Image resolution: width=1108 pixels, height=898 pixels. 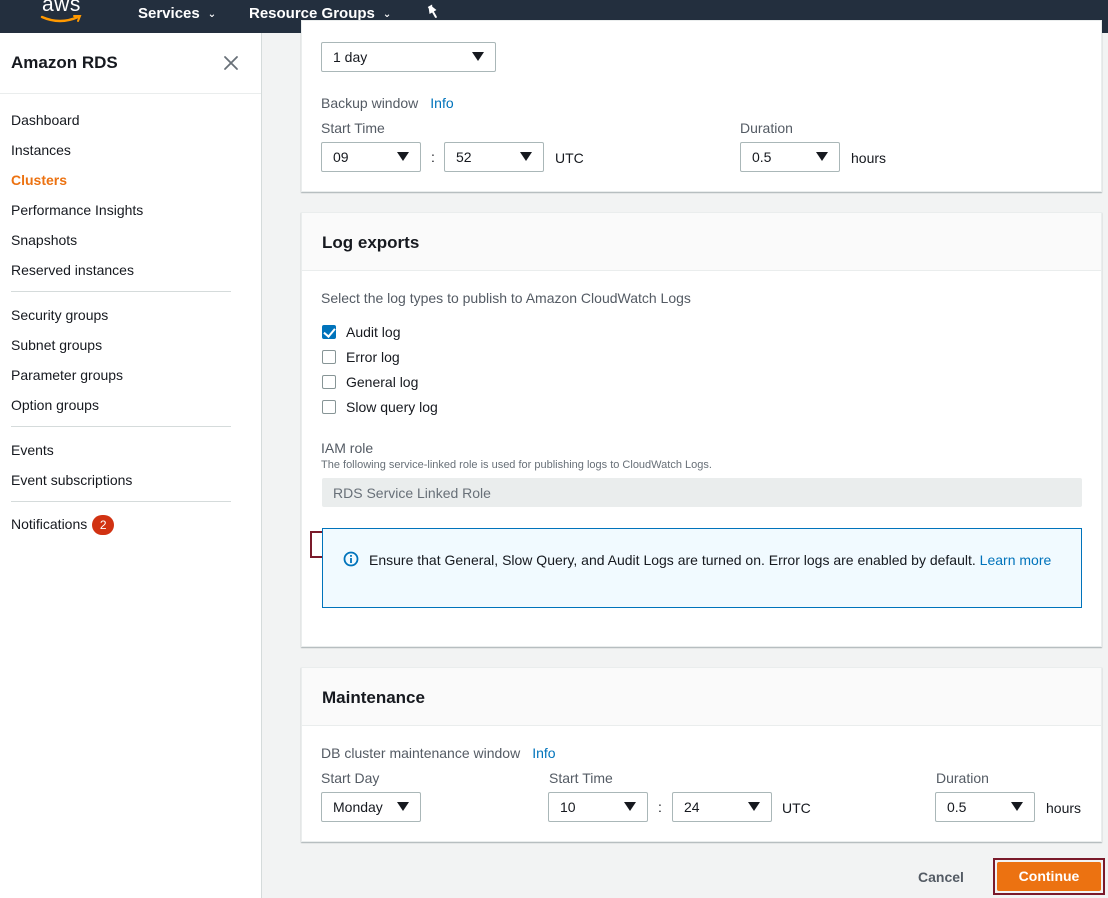 I want to click on checkbox-error-log-label: Error log, so click(x=373, y=357).